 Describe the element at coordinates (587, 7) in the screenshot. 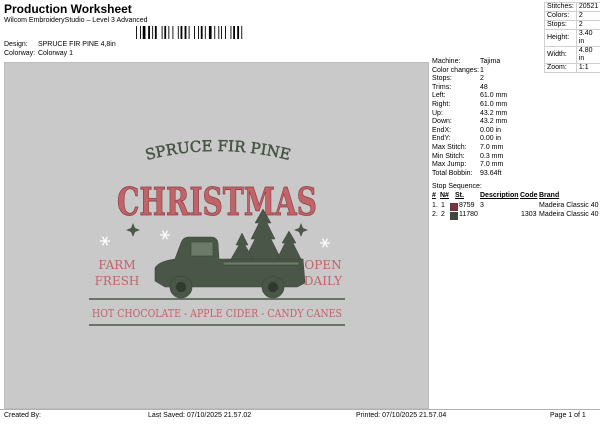

I see `stat-value: 20521` at that location.